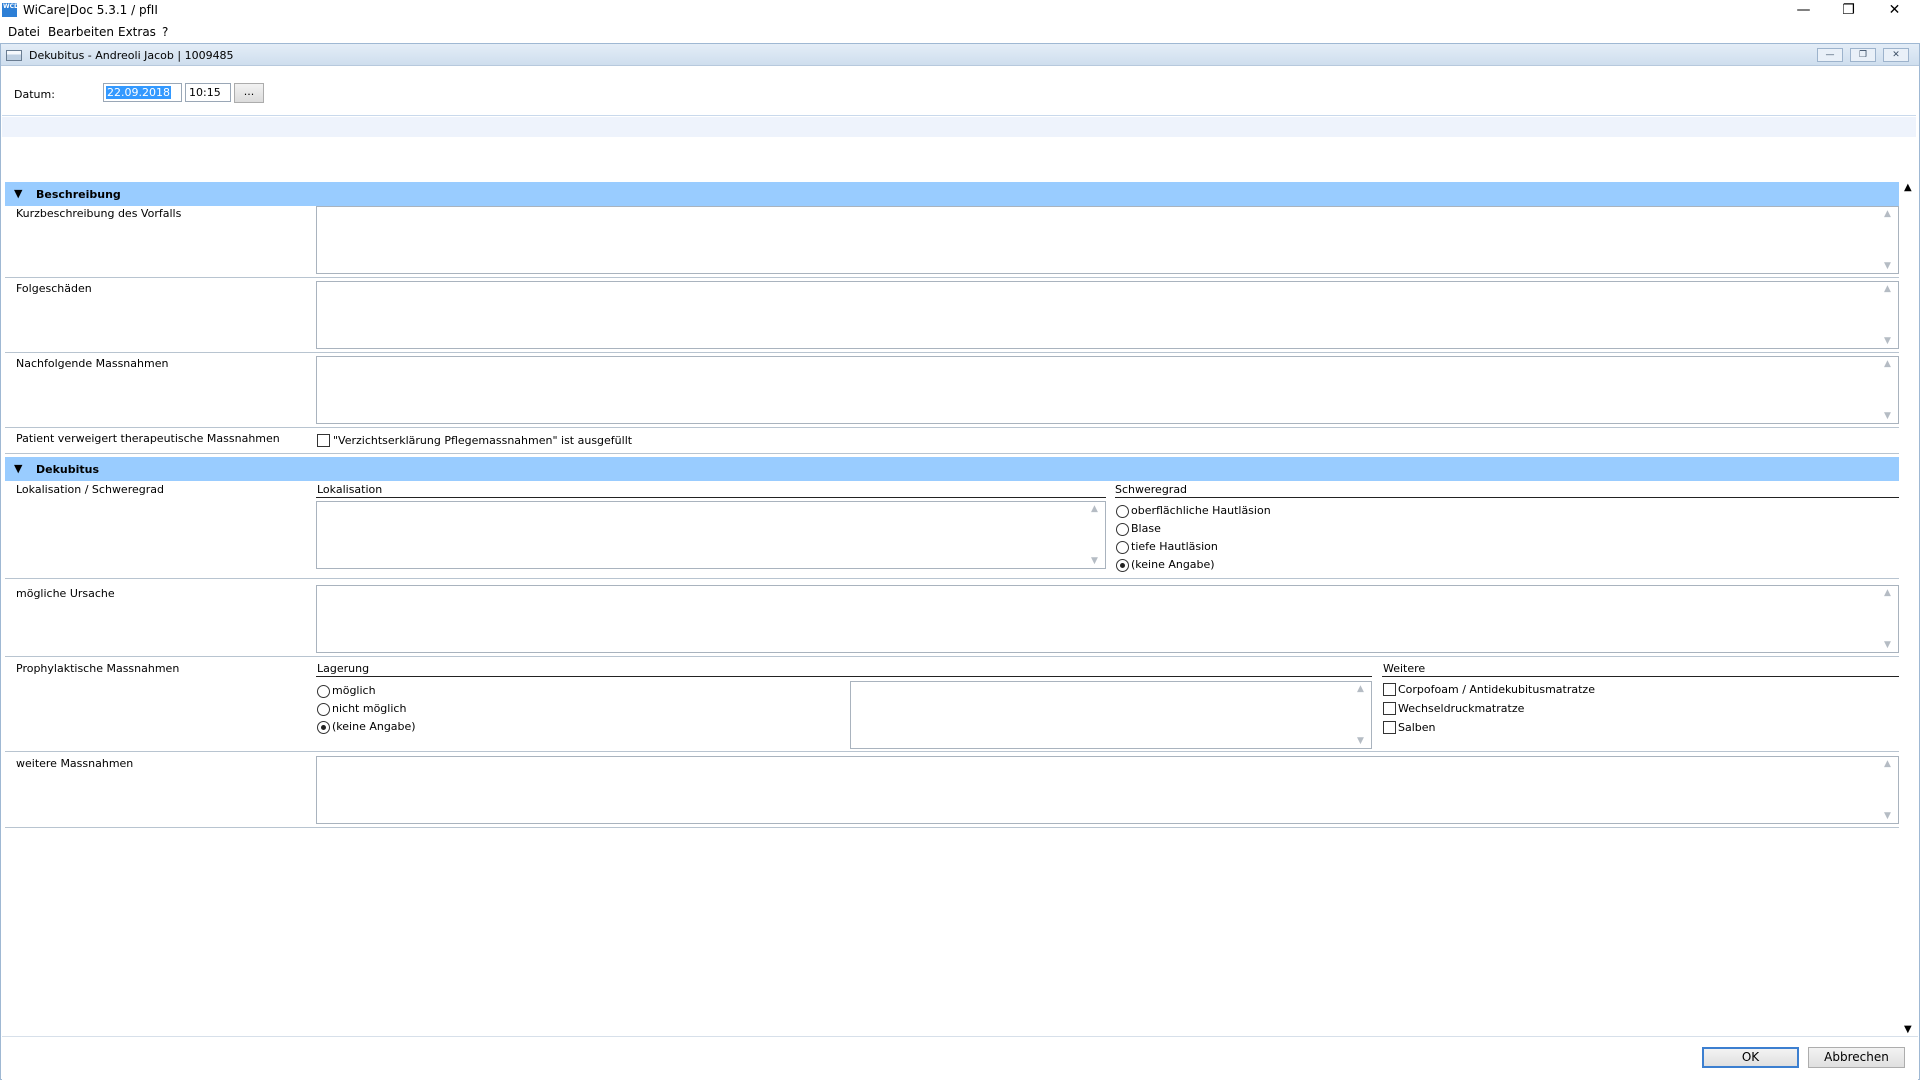 The width and height of the screenshot is (1920, 1080). I want to click on schweregrad-radio-keine-angabe, so click(1122, 565).